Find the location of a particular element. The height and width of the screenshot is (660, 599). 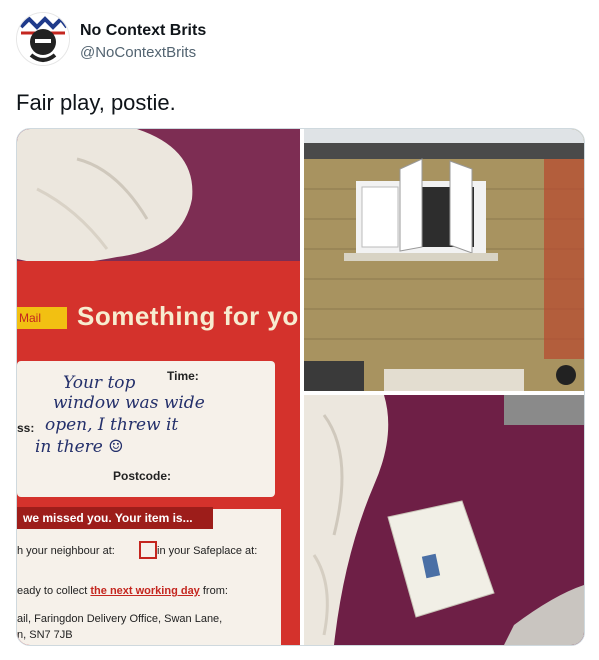

handwriting-line-3: open, I threw it is located at coordinates (112, 425).